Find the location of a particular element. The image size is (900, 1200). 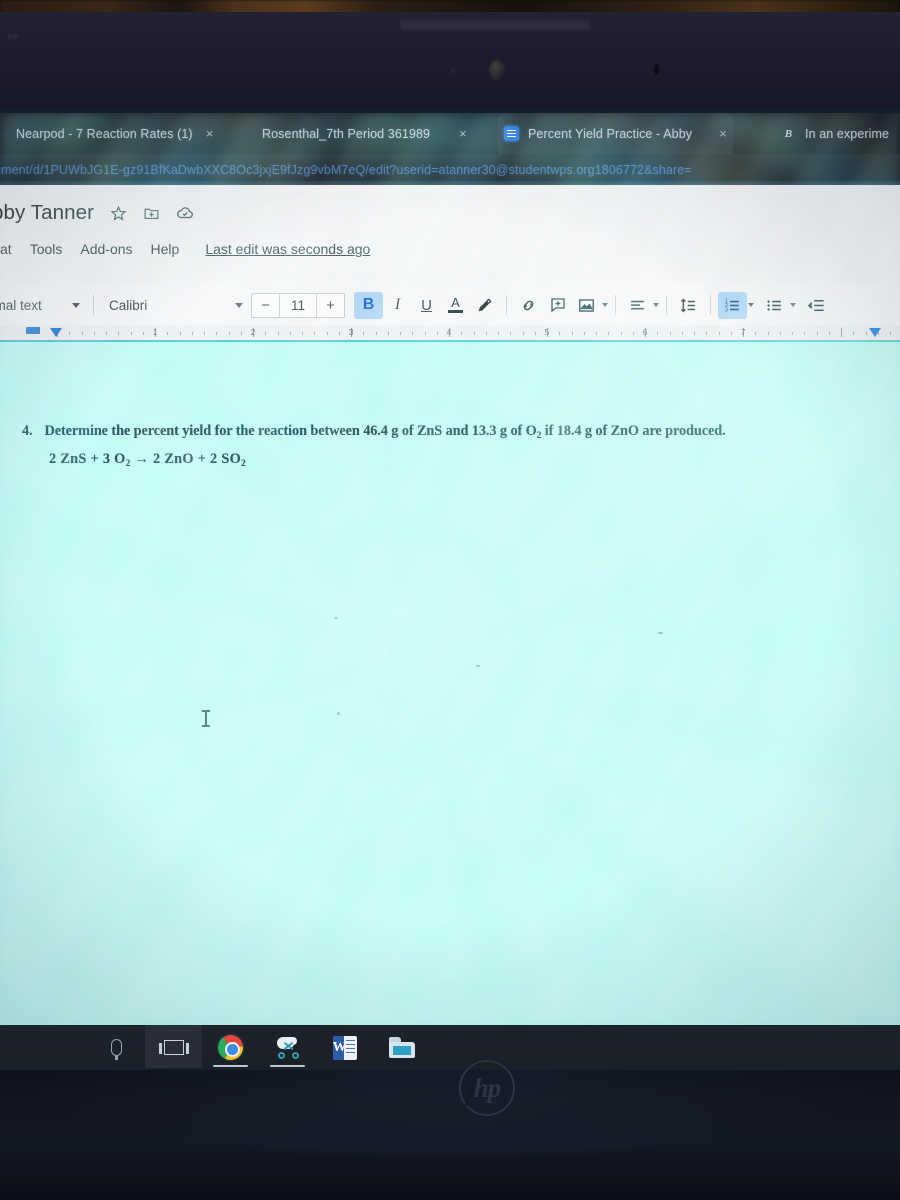

taskbar-item-task-view is located at coordinates (173, 1047).